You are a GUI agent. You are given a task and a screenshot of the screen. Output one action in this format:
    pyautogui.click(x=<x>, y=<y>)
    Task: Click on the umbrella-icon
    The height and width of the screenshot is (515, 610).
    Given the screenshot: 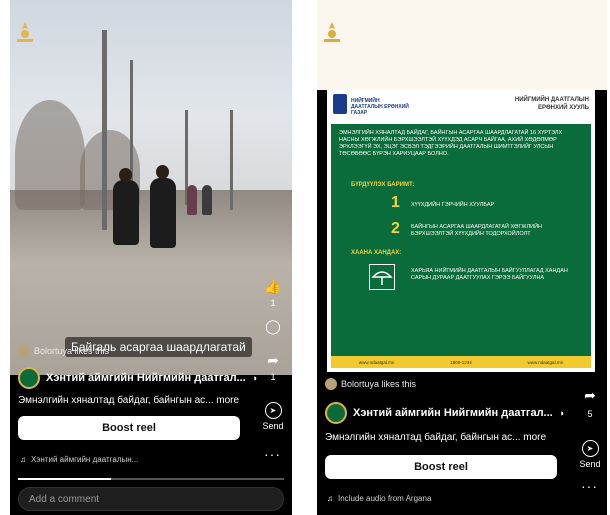 What is the action you would take?
    pyautogui.click(x=382, y=277)
    